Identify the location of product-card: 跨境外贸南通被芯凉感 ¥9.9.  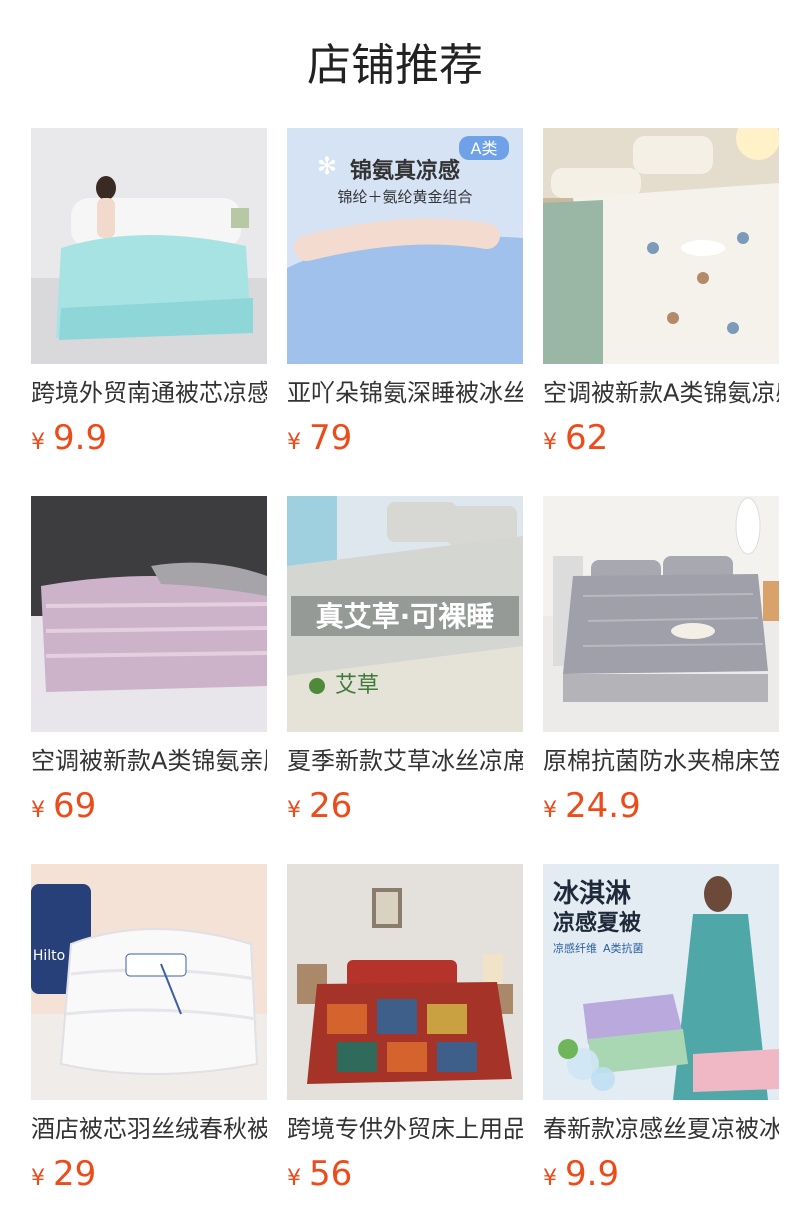
(149, 298).